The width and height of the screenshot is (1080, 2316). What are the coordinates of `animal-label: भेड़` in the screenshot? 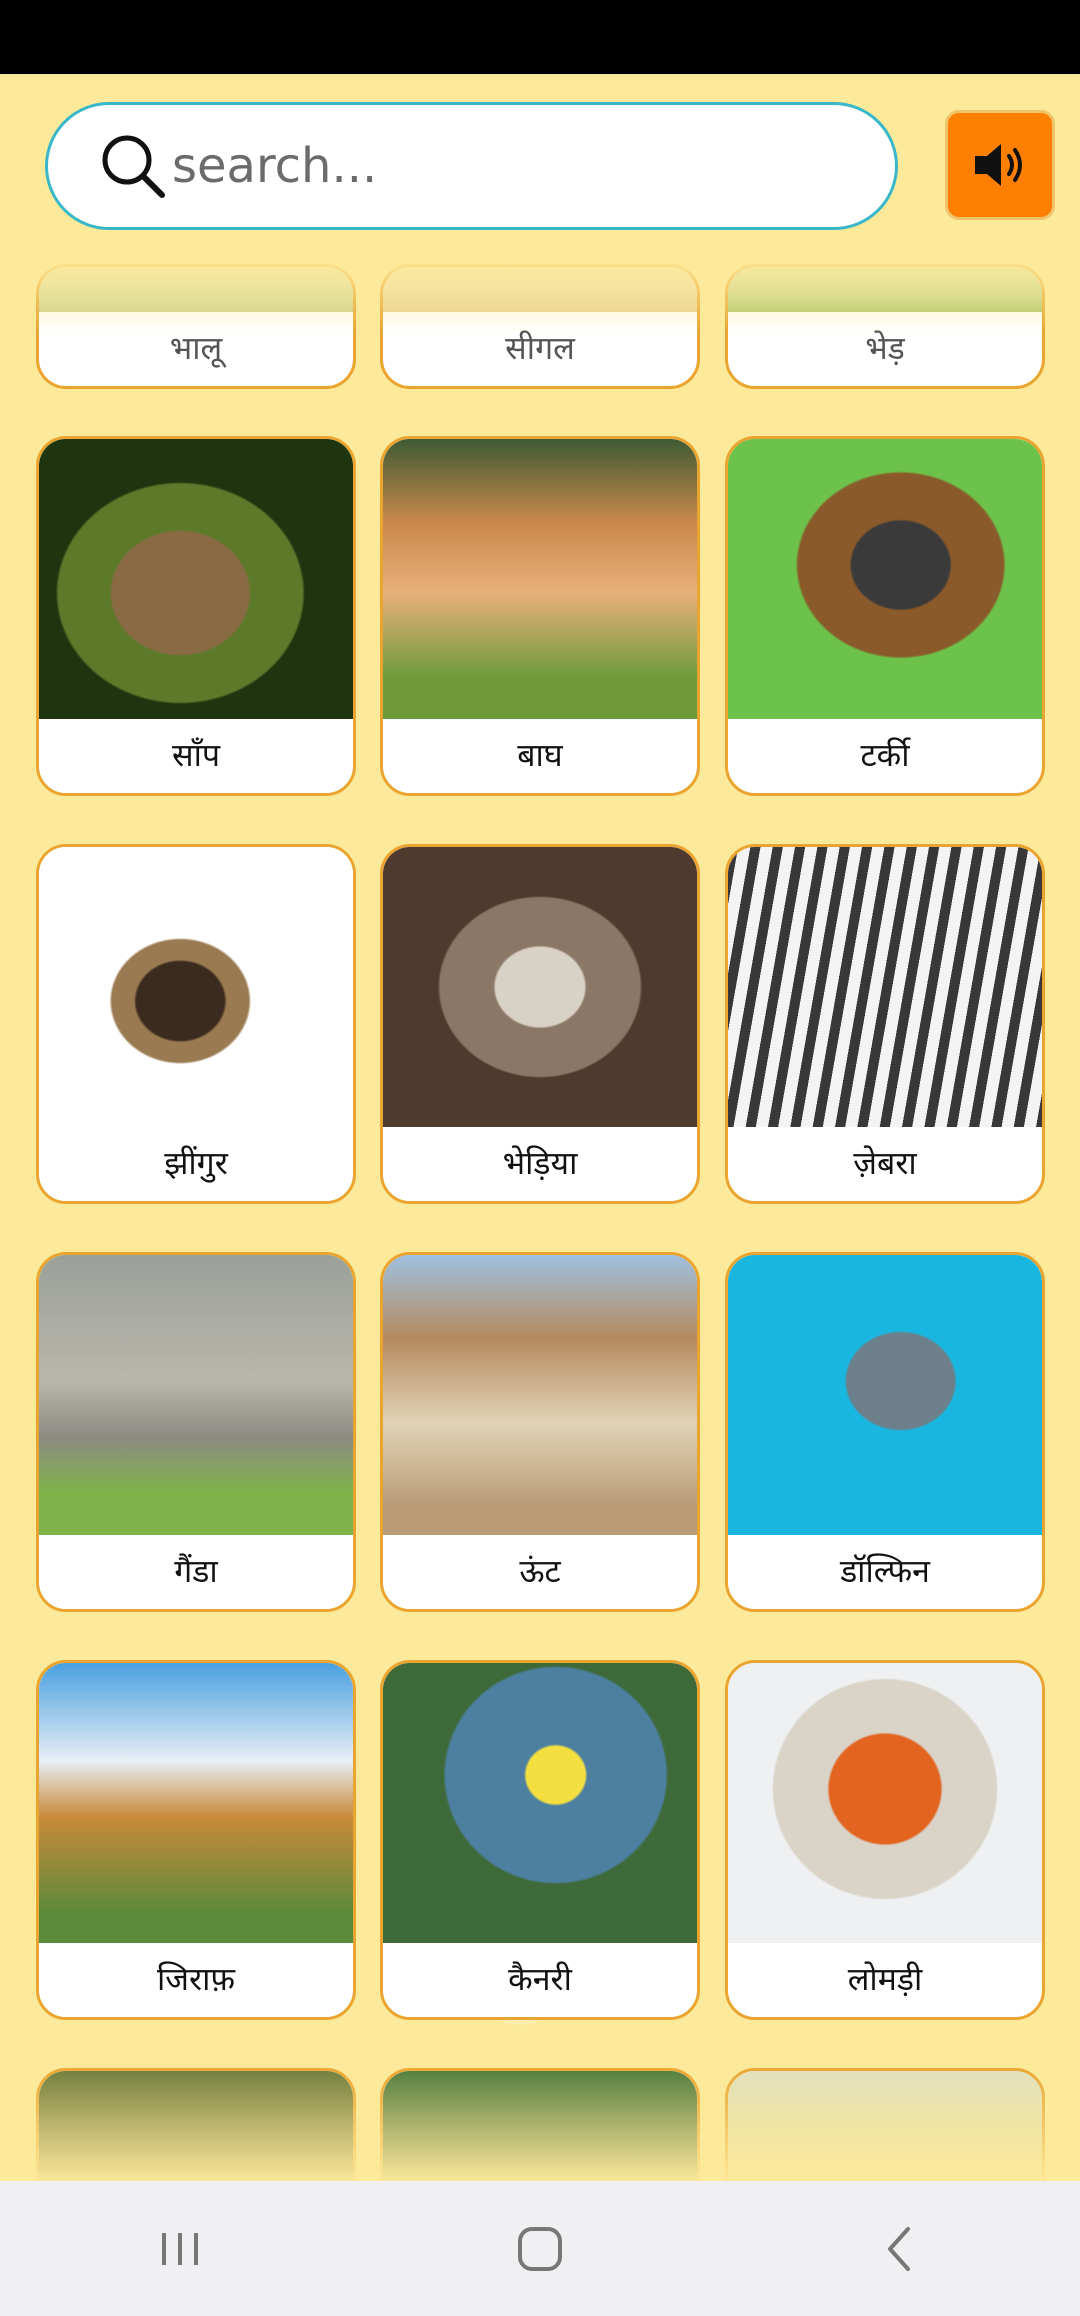 It's located at (885, 347).